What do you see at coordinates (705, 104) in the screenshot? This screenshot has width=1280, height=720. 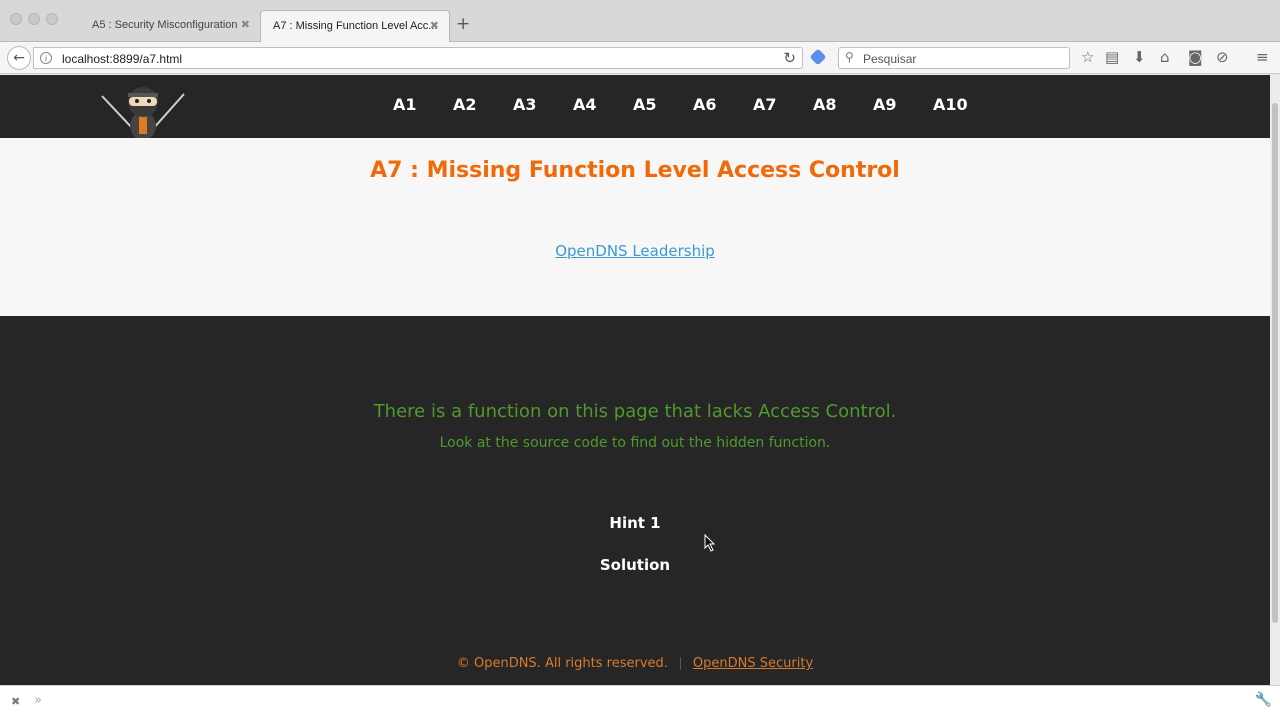 I see `nav-link-a6: A6` at bounding box center [705, 104].